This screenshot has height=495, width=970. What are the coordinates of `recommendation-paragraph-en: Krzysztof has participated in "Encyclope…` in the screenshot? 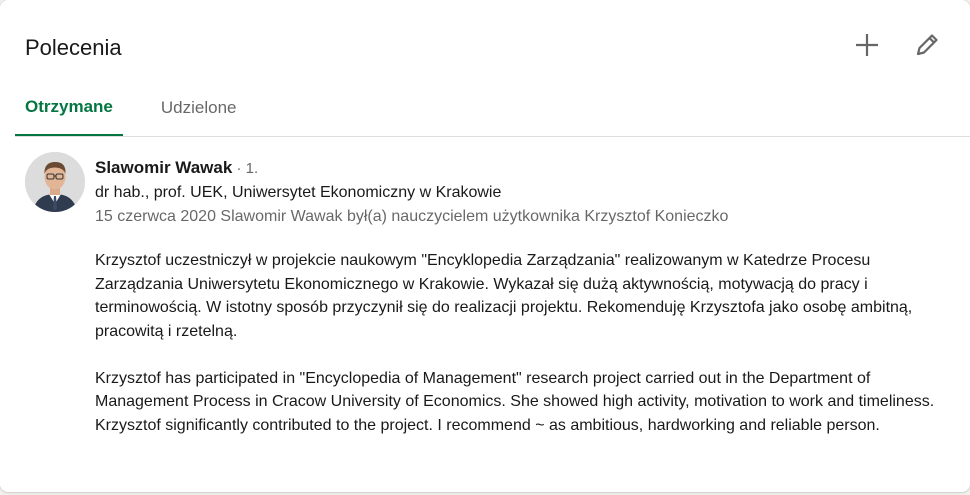 It's located at (515, 401).